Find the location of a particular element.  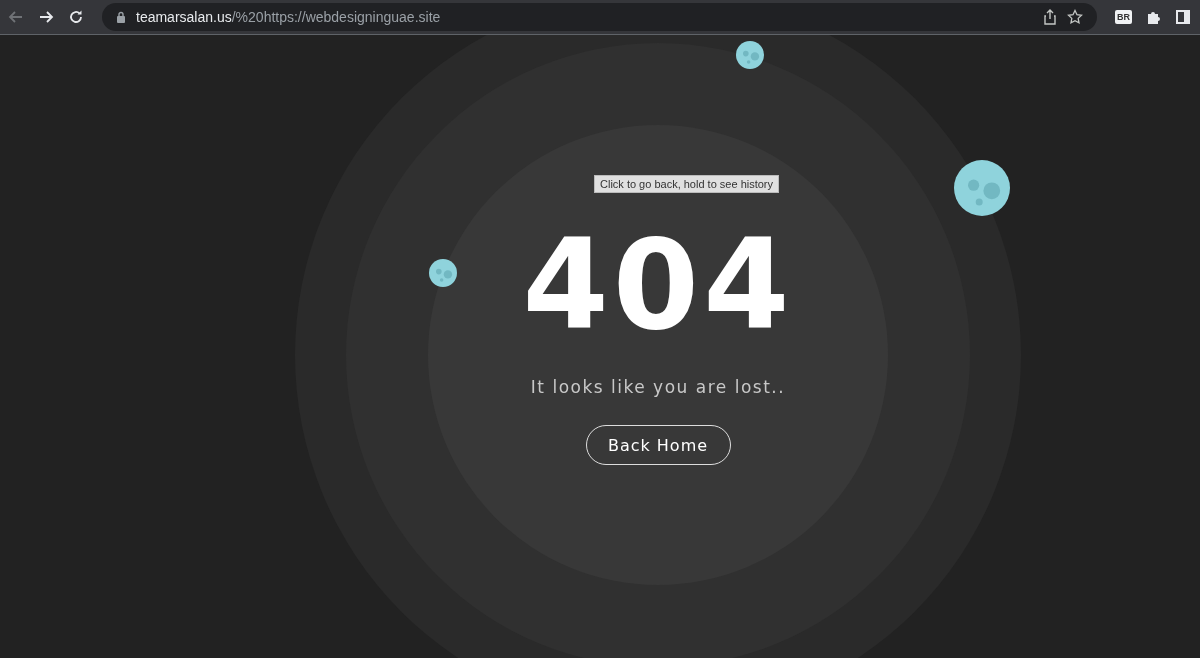

tooltip: Click to go back, hold to see history is located at coordinates (687, 184).